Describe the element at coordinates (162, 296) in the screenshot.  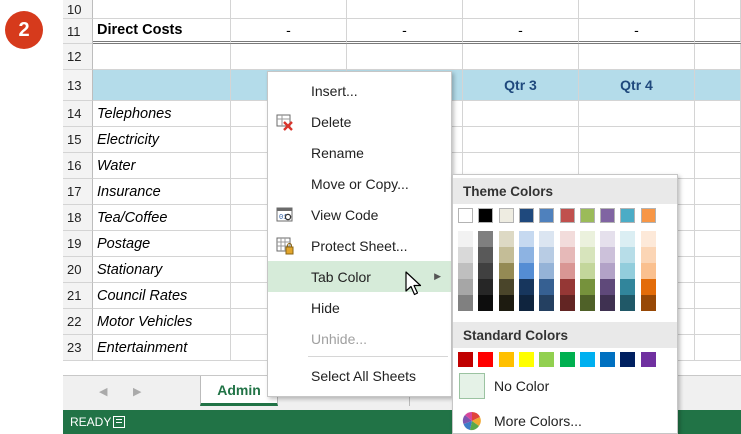
I see `cell-label: Council Rates` at that location.